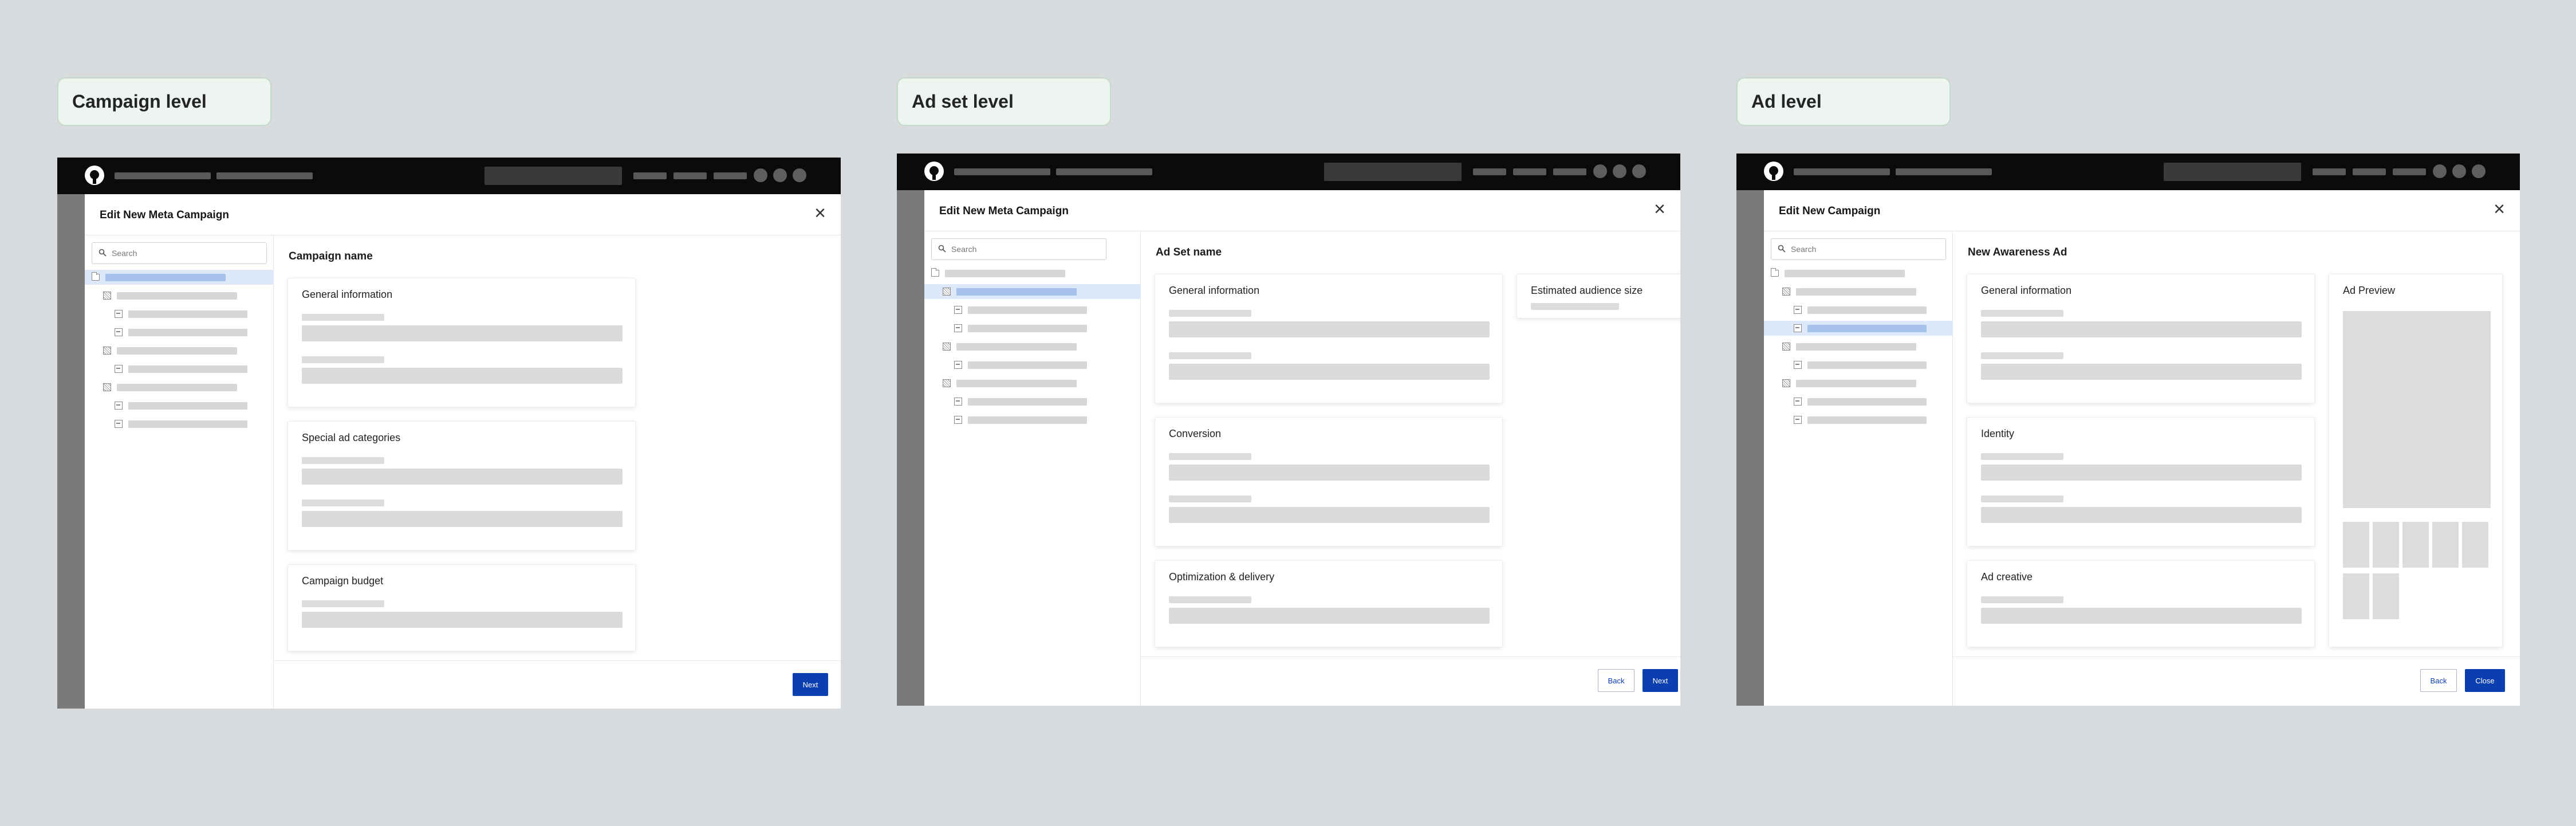 The image size is (2576, 826). What do you see at coordinates (125, 253) in the screenshot?
I see `search-placeholder: Search` at bounding box center [125, 253].